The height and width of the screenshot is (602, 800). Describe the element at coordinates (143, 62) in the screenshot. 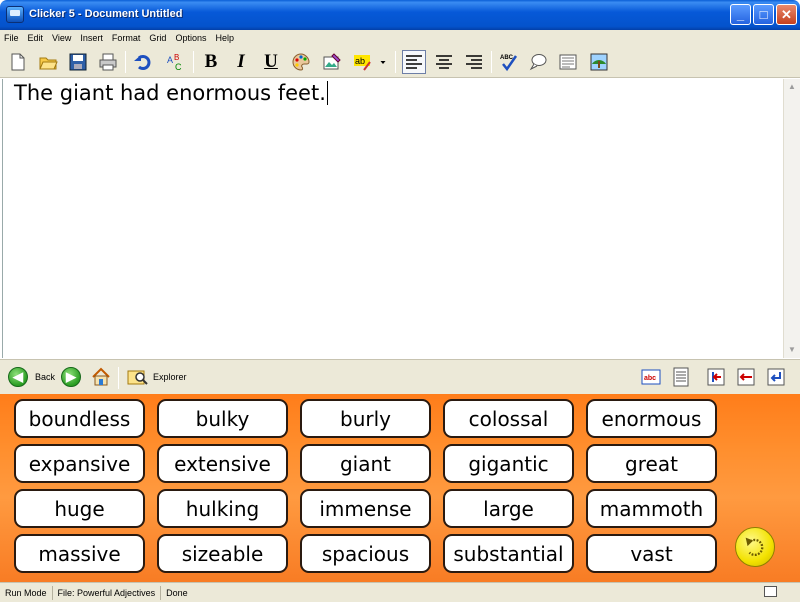

I see `undo-icon` at that location.